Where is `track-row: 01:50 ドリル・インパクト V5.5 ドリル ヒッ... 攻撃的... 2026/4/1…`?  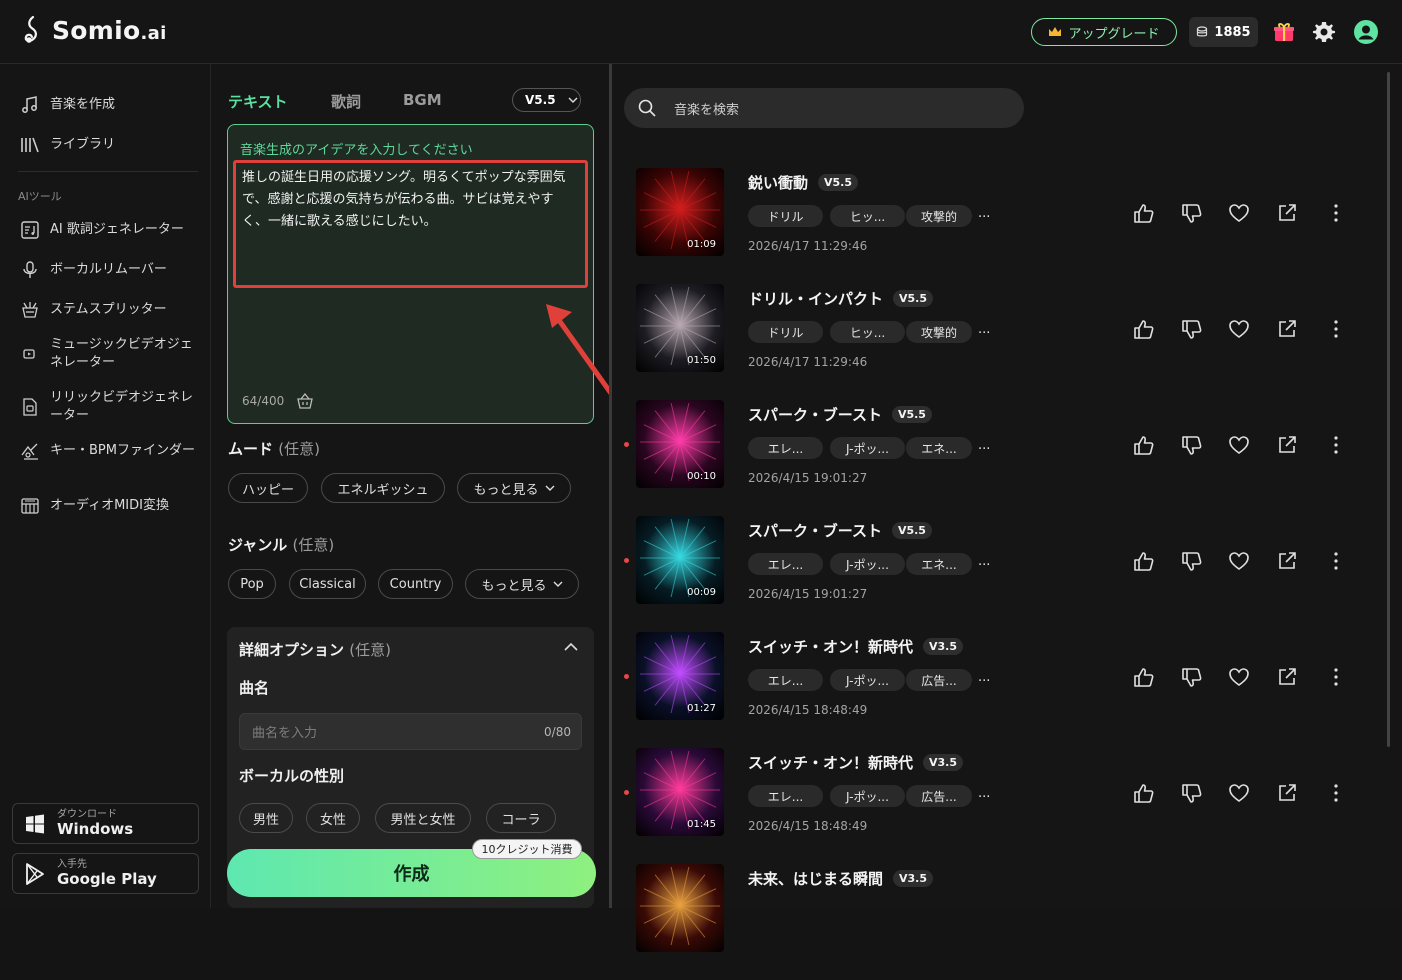
track-row: 01:50 ドリル・インパクト V5.5 ドリル ヒッ... 攻撃的... 2026/4/1… is located at coordinates (1007, 342).